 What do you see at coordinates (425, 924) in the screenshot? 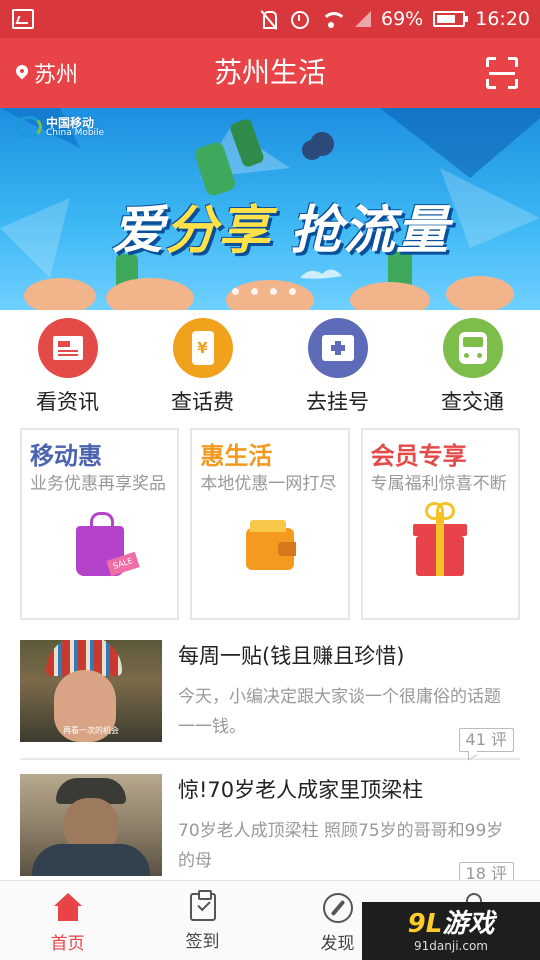
I see `watermark-num: 9L` at bounding box center [425, 924].